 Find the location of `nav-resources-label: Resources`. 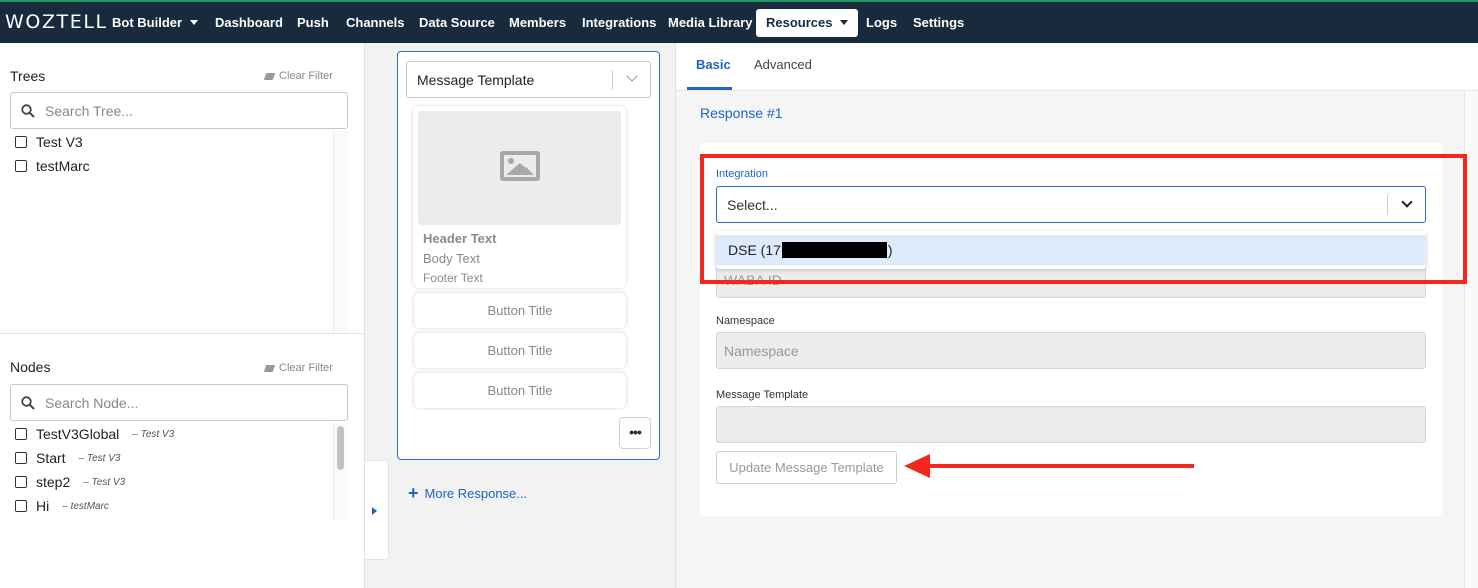

nav-resources-label: Resources is located at coordinates (799, 22).